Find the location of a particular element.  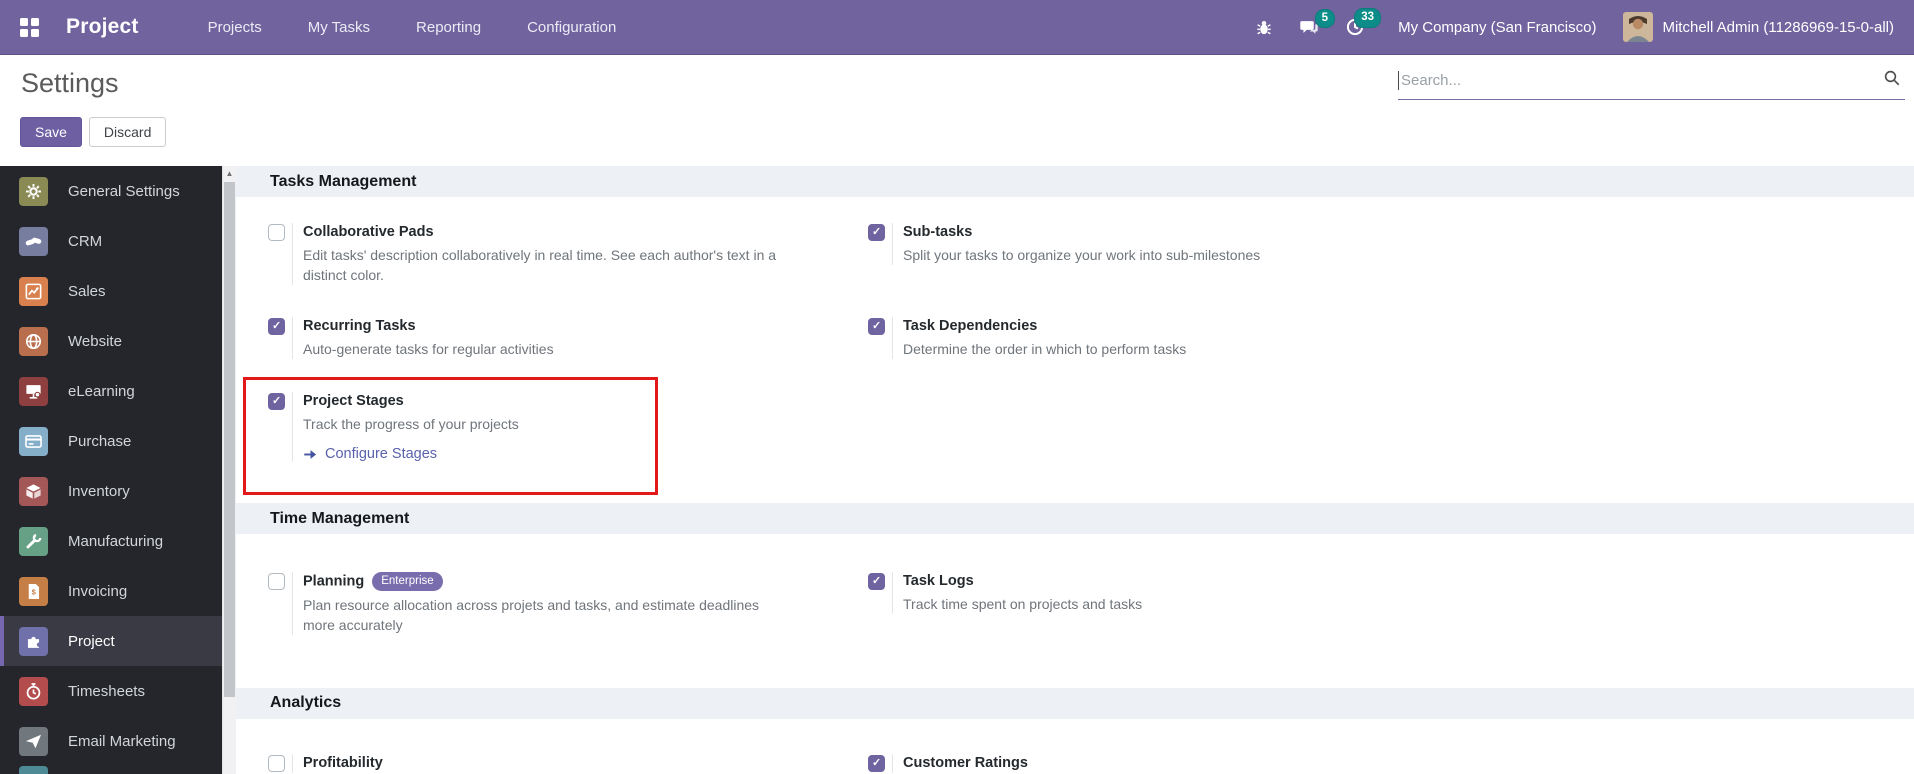

menu-item-projects: Projects is located at coordinates (235, 27).